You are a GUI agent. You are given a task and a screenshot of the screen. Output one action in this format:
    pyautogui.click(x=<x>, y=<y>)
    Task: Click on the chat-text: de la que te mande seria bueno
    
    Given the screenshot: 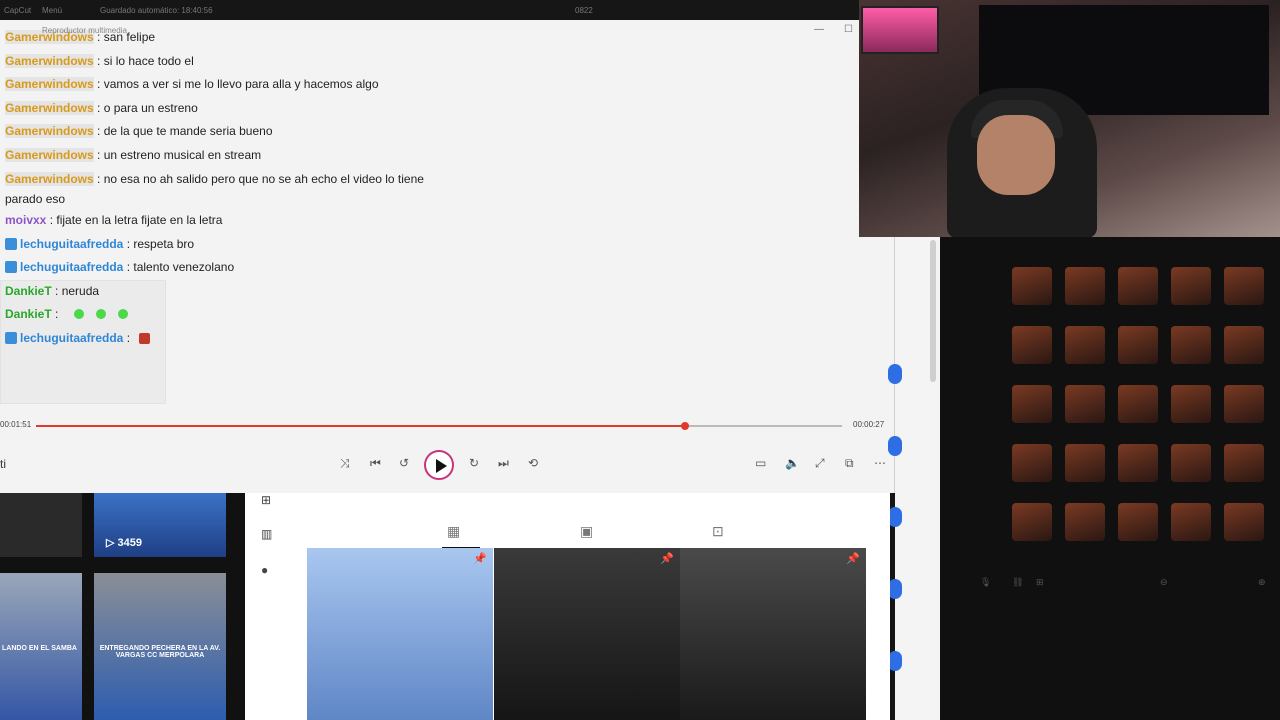 What is the action you would take?
    pyautogui.click(x=188, y=131)
    